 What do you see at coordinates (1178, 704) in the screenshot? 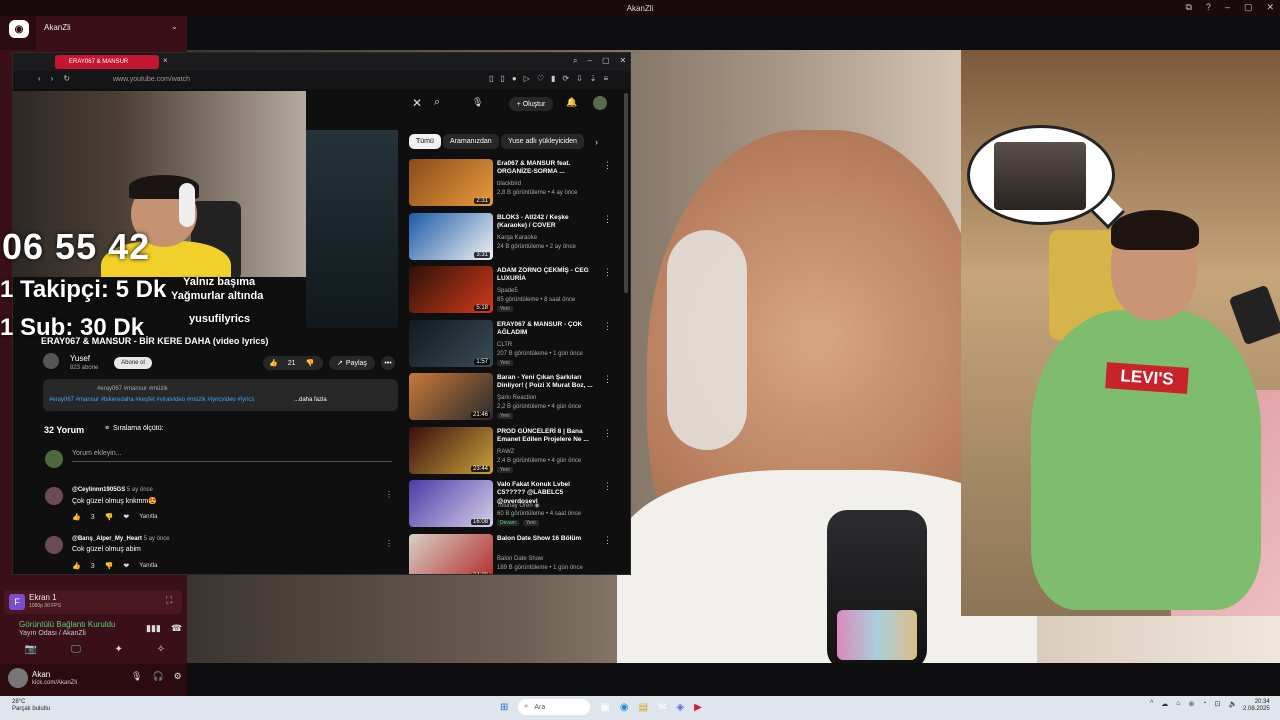
I see `home-icon: ⌂` at bounding box center [1178, 704].